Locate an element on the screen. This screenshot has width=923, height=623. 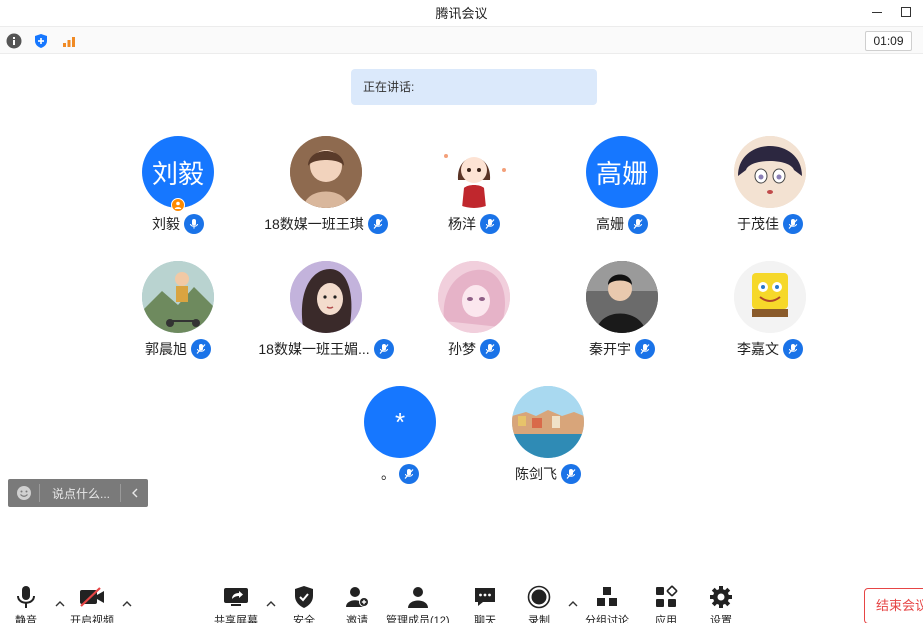
mute-button: 静音 is located at coordinates (26, 603).